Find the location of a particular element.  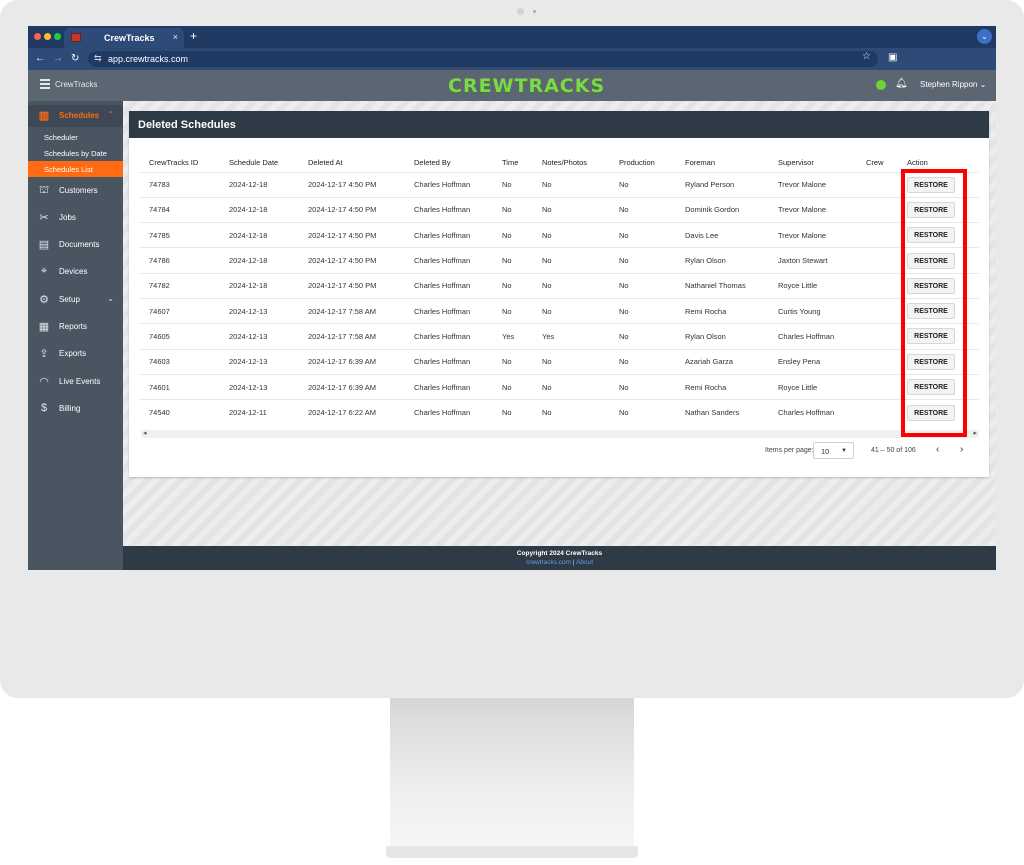

browser-tabbar: CrewTracks × + ⌄ is located at coordinates (512, 37).